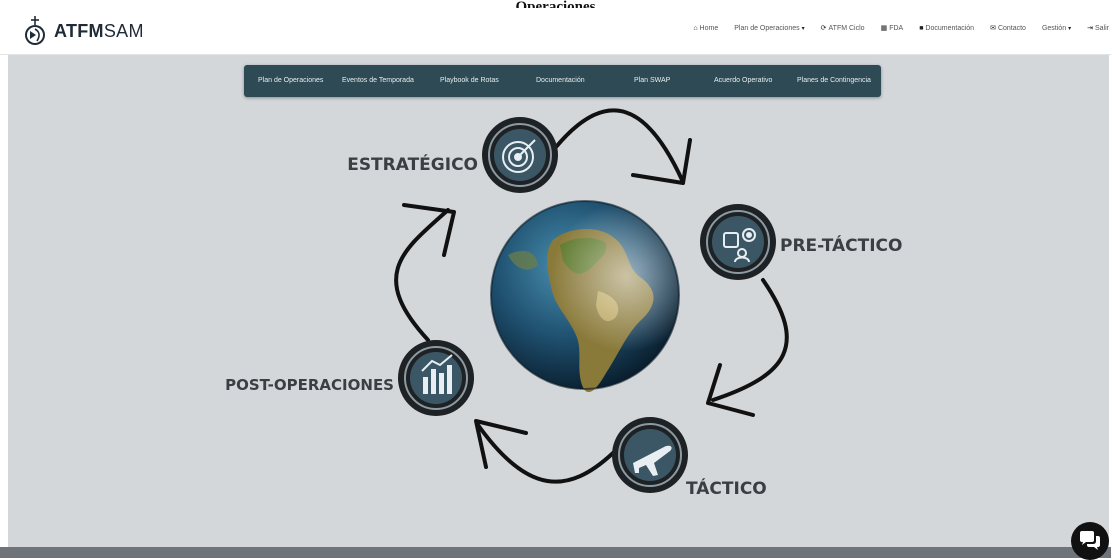 The height and width of the screenshot is (560, 1111). What do you see at coordinates (846, 28) in the screenshot?
I see `nav-label: ATFM Ciclo` at bounding box center [846, 28].